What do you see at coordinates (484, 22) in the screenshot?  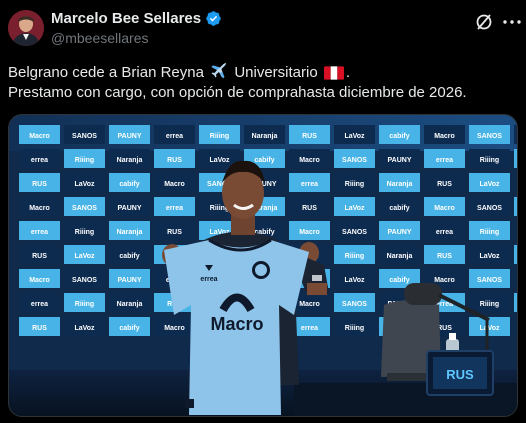 I see `grok-icon` at bounding box center [484, 22].